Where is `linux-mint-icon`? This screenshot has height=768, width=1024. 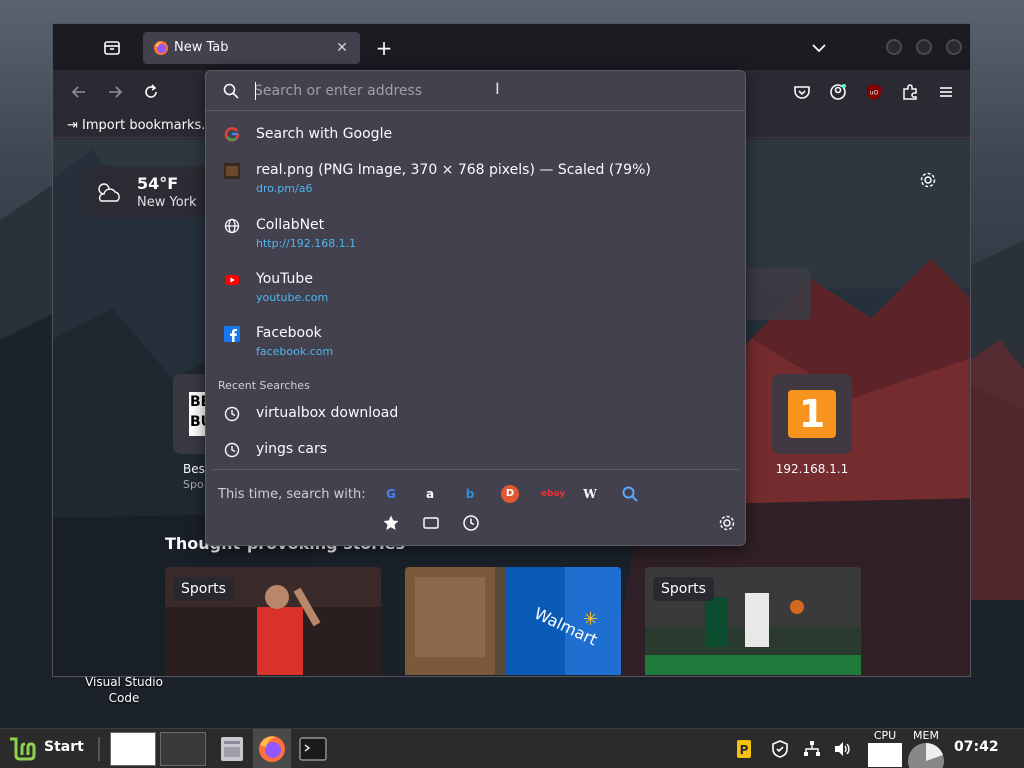 linux-mint-icon is located at coordinates (23, 749).